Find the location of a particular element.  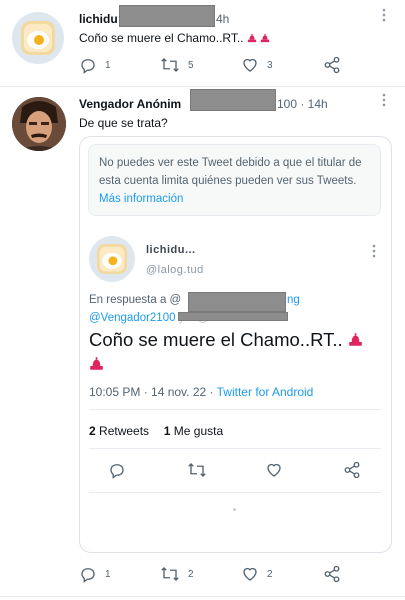

author-name: Vengador Anónim is located at coordinates (130, 104).